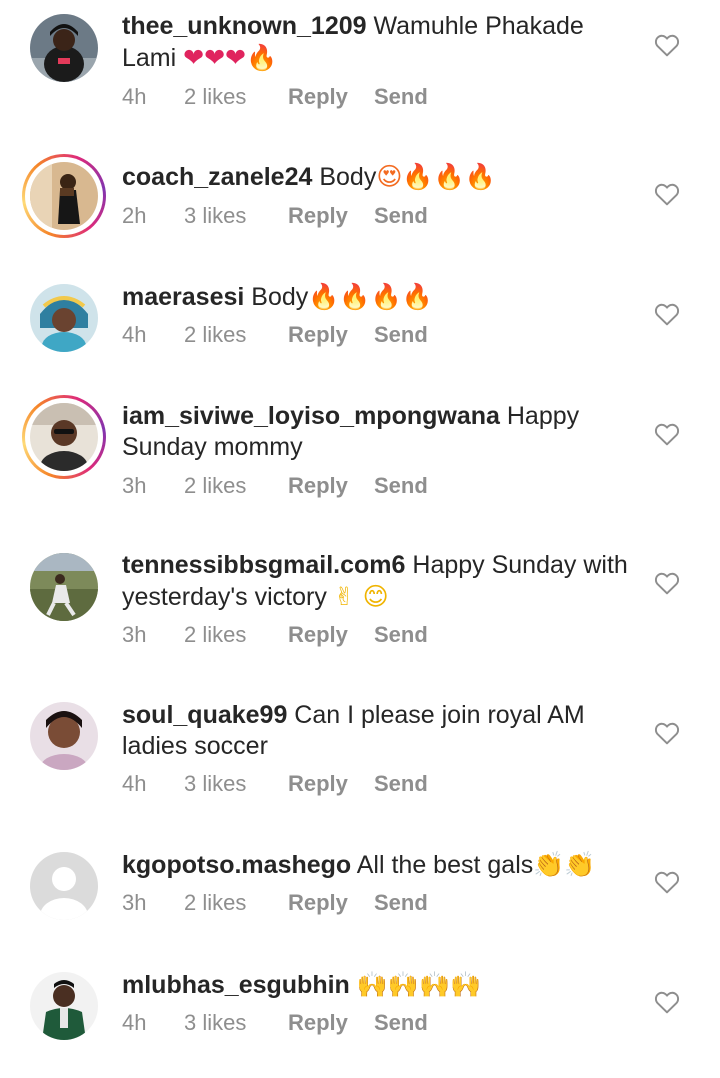  I want to click on comment-username: iam_siviwe_loyiso_mpongwana, so click(311, 416).